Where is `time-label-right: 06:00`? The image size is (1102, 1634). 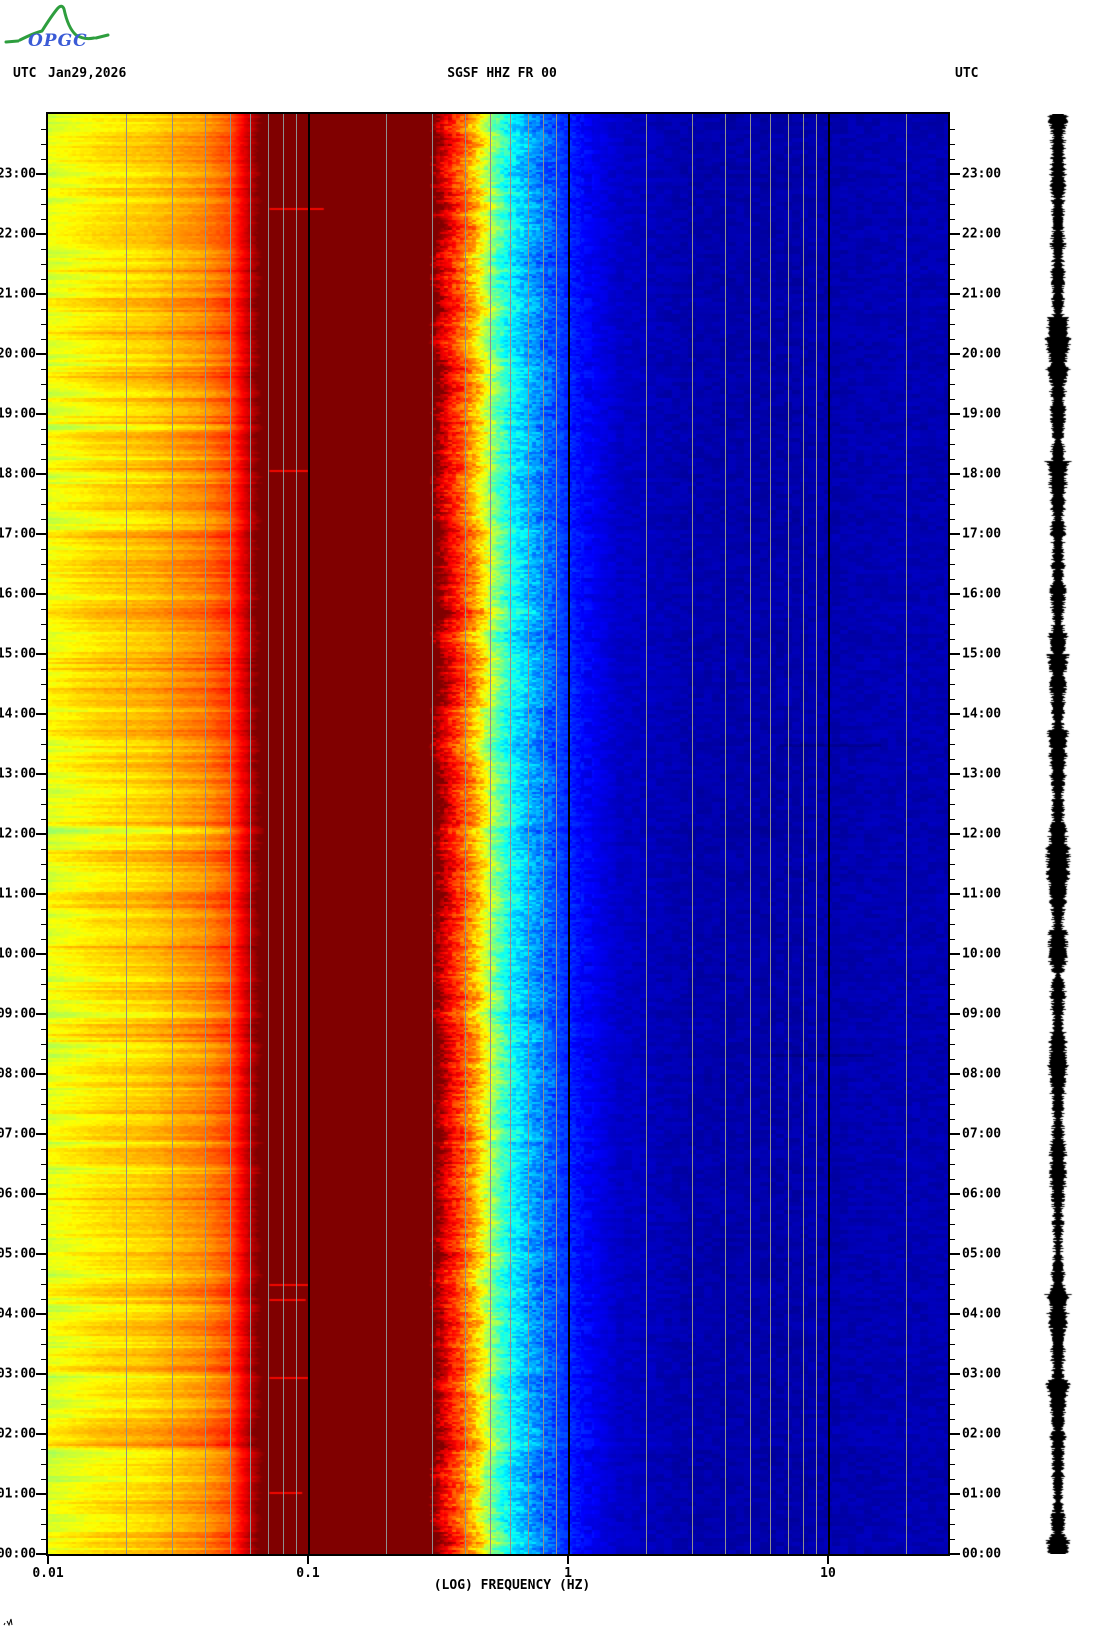
time-label-right: 06:00 is located at coordinates (982, 1194).